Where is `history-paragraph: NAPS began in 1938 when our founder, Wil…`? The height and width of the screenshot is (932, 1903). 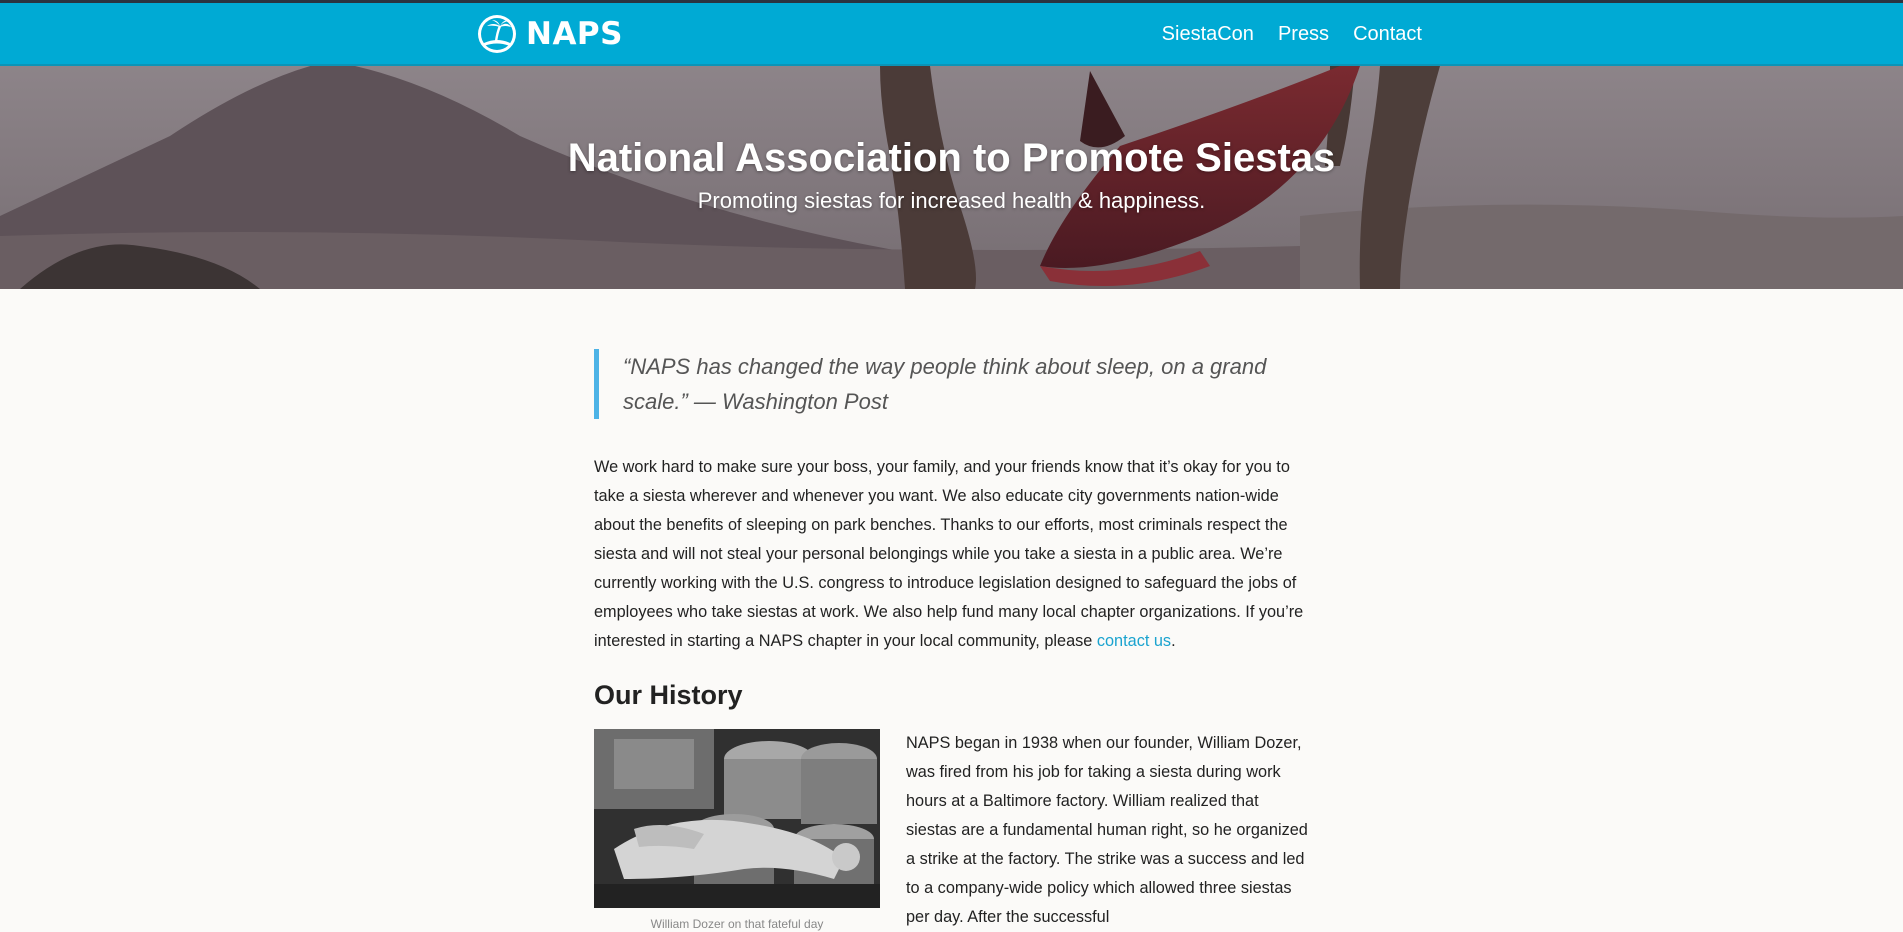 history-paragraph: NAPS began in 1938 when our founder, Wil… is located at coordinates (1107, 830).